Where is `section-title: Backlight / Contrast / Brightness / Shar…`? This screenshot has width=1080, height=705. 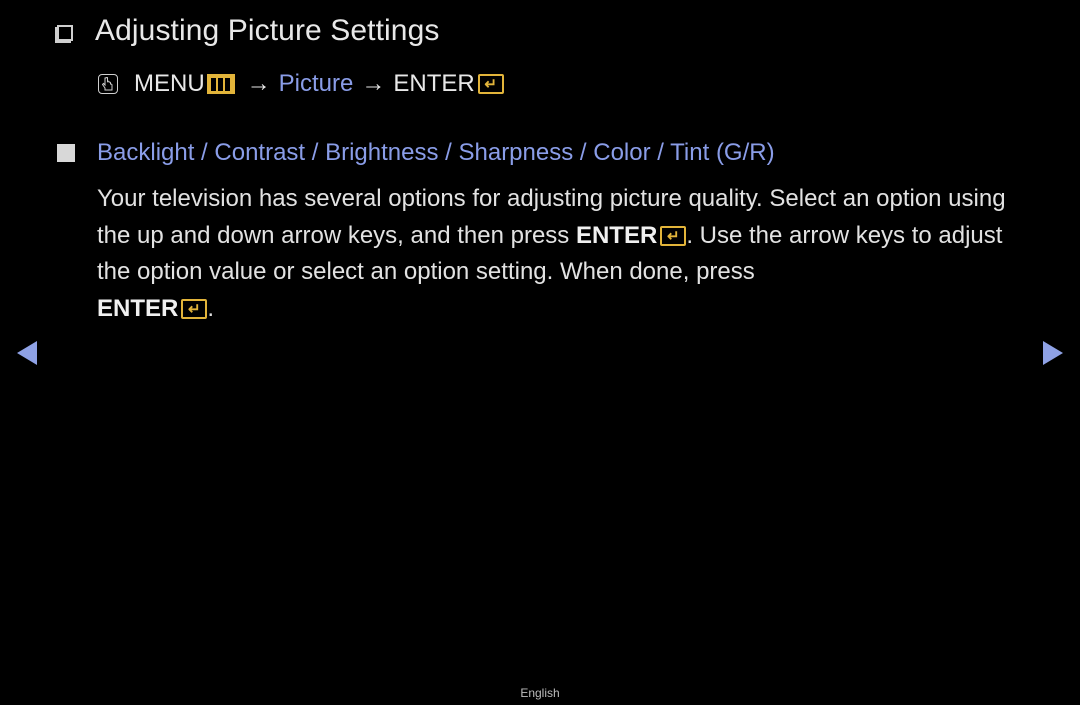
section-title: Backlight / Contrast / Brightness / Shar… is located at coordinates (436, 152).